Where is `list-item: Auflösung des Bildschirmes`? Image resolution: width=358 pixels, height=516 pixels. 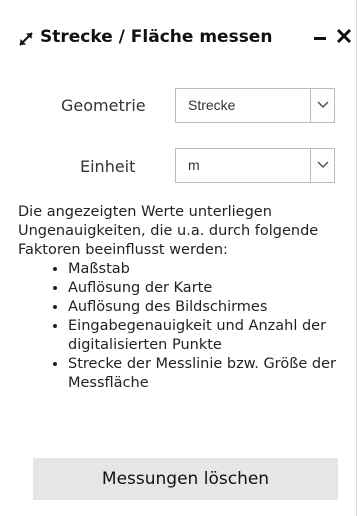
list-item: Auflösung des Bildschirmes is located at coordinates (208, 307).